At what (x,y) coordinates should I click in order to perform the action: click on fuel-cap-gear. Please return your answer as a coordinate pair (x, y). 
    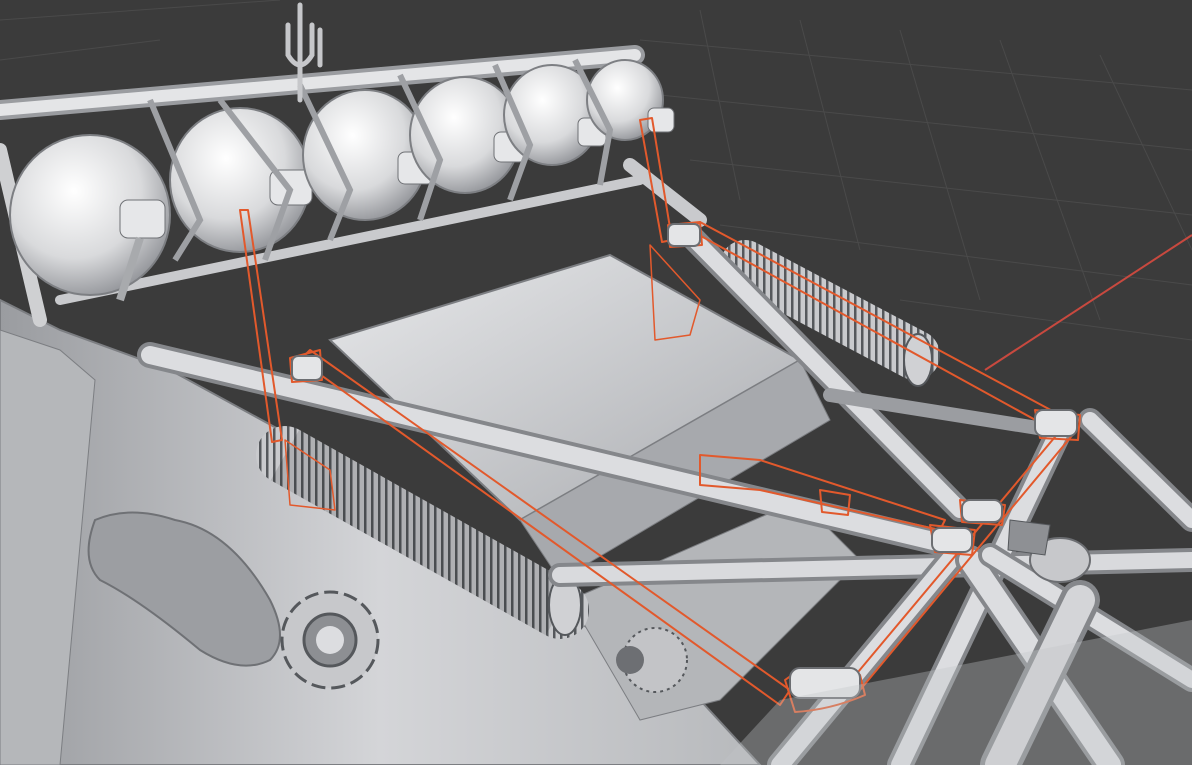
    Looking at the image, I should click on (330, 640).